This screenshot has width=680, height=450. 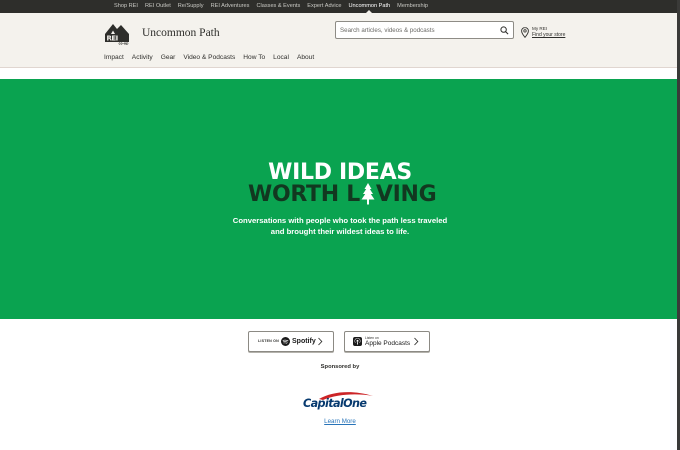 What do you see at coordinates (304, 341) in the screenshot?
I see `spotify-label: Spotify` at bounding box center [304, 341].